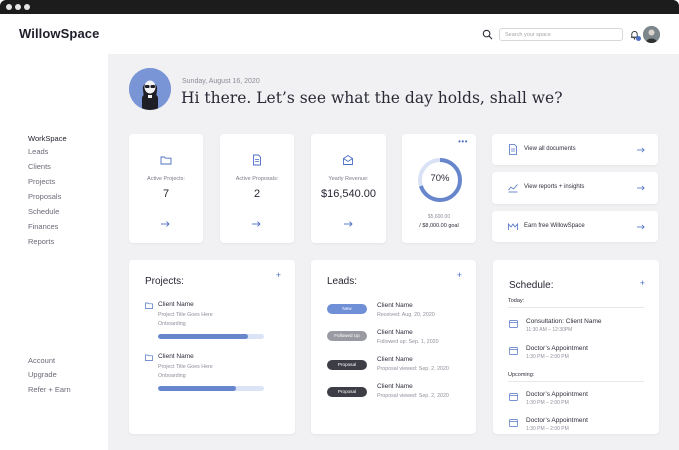 The height and width of the screenshot is (450, 679). I want to click on lead-detail: Followed up: Sep. 1, 2020, so click(408, 342).